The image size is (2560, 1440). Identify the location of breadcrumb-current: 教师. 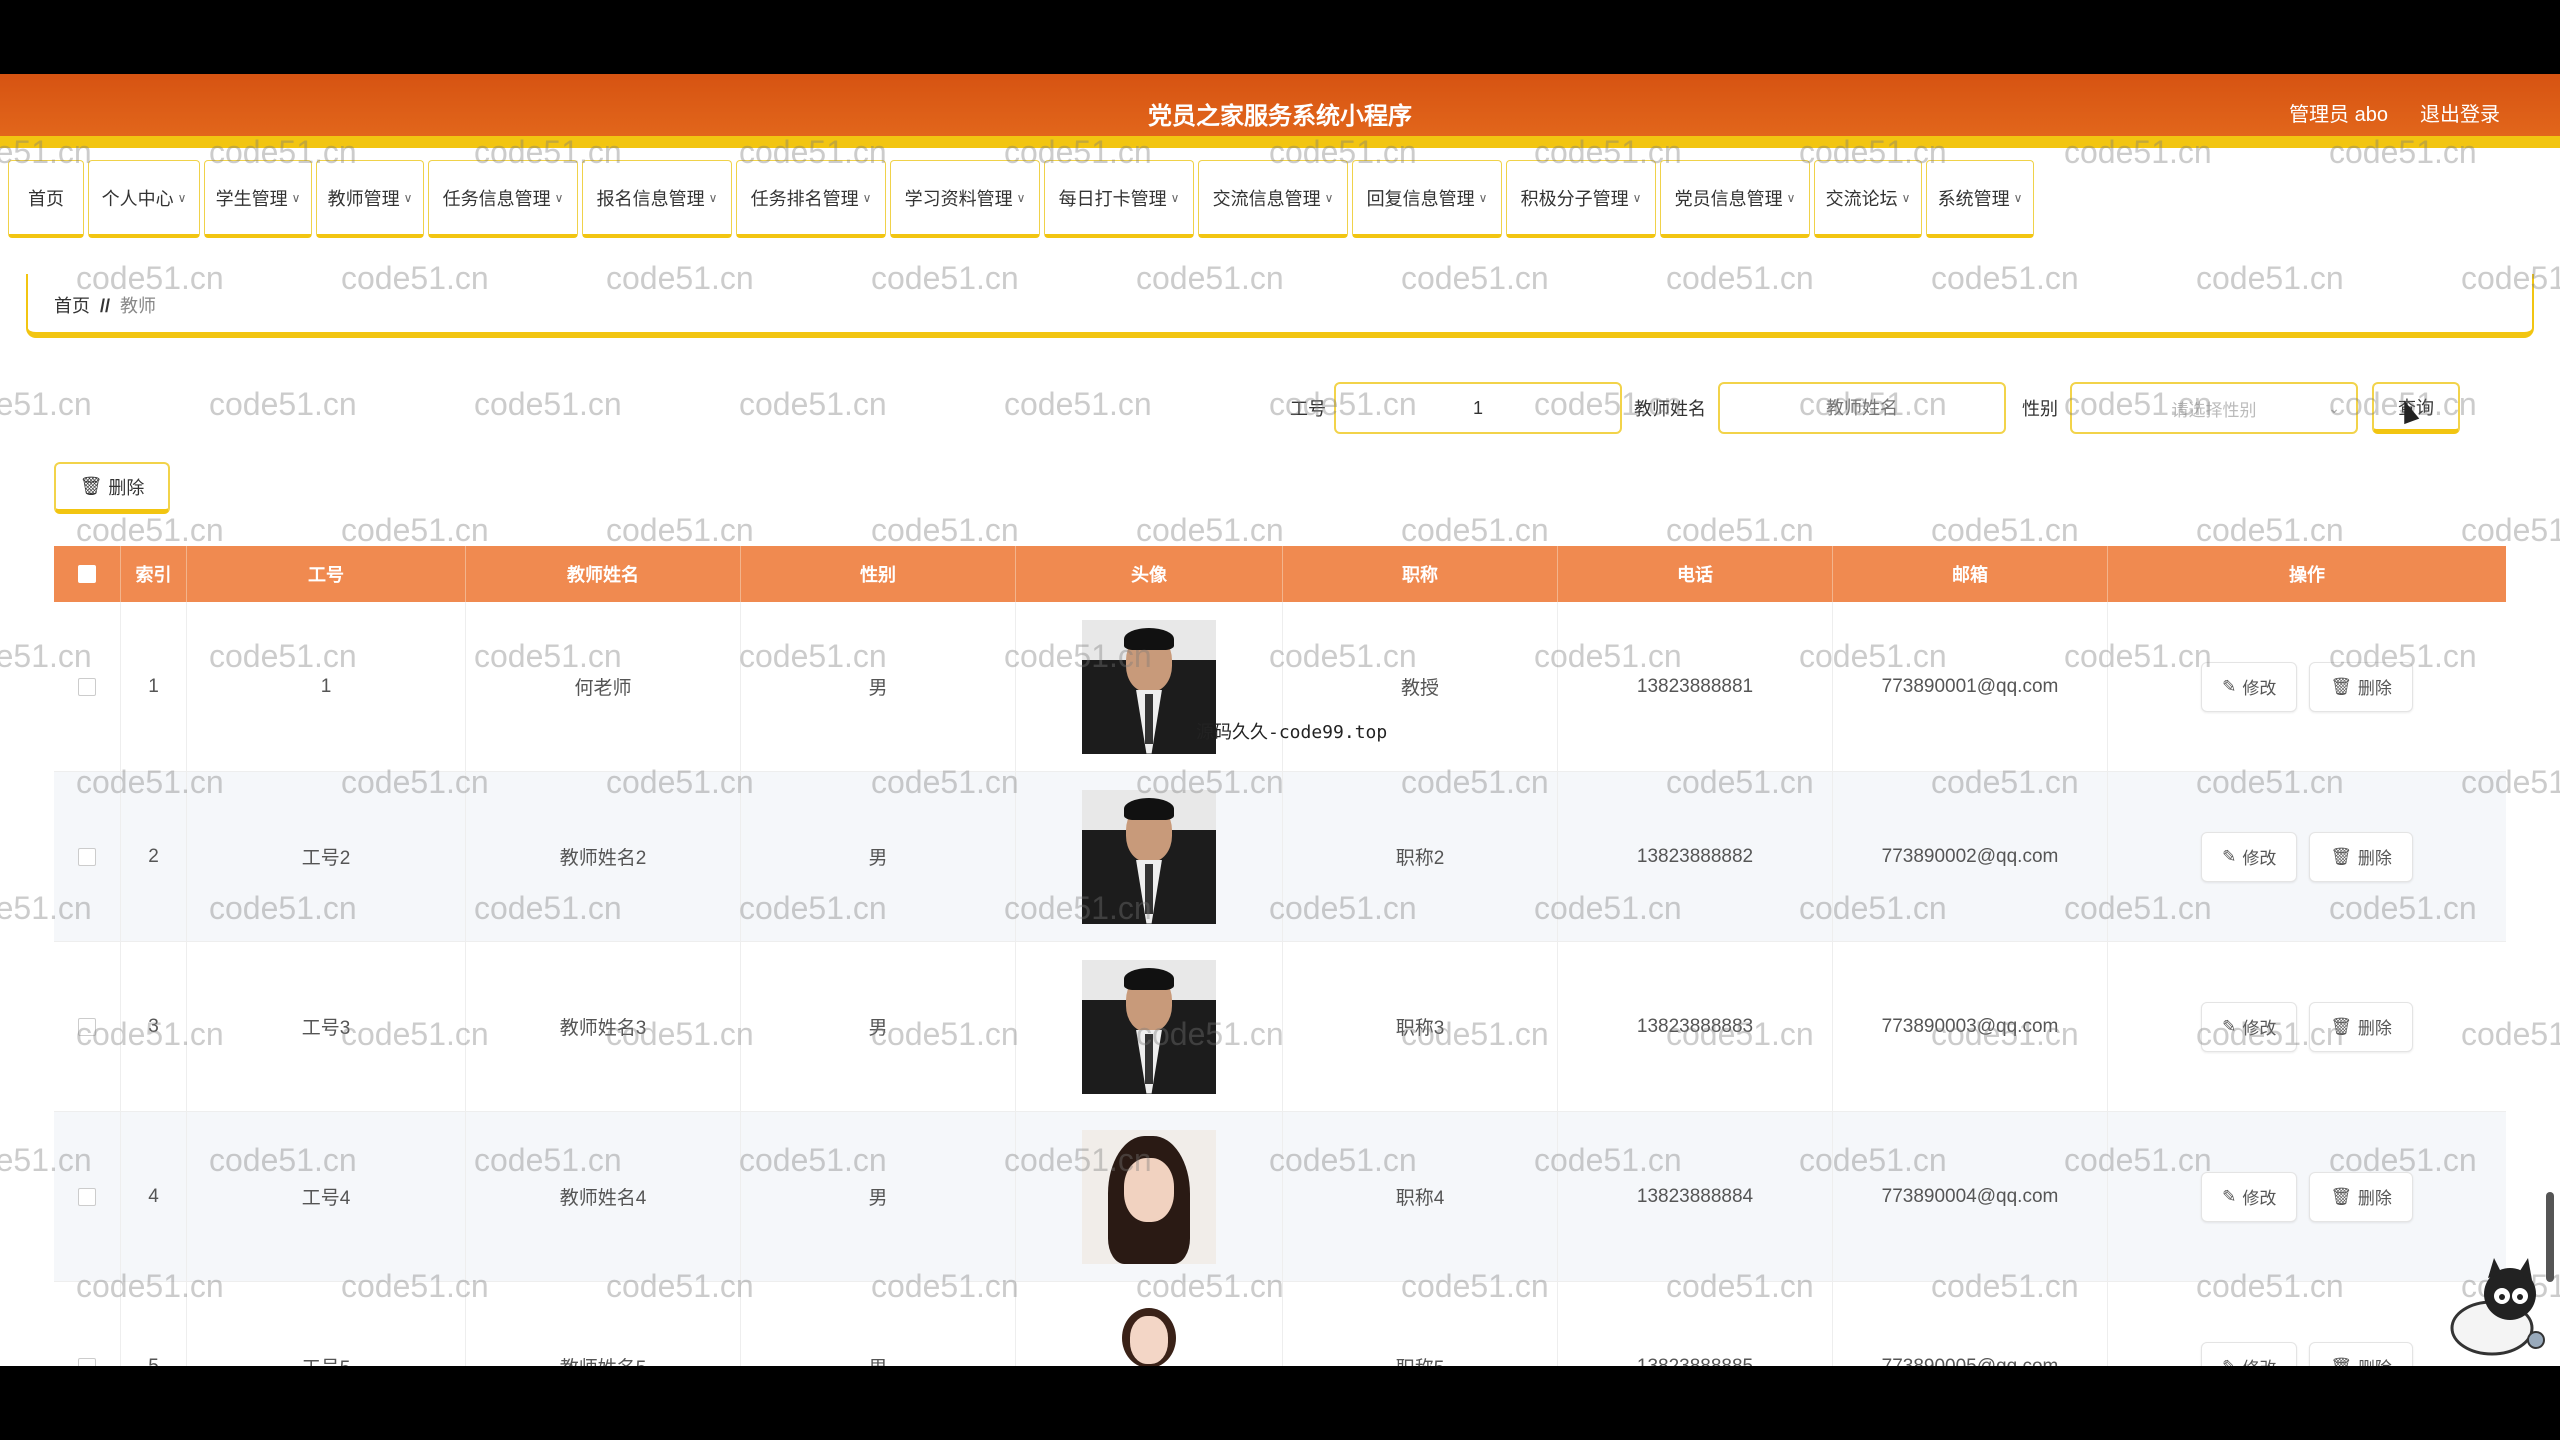
(138, 306).